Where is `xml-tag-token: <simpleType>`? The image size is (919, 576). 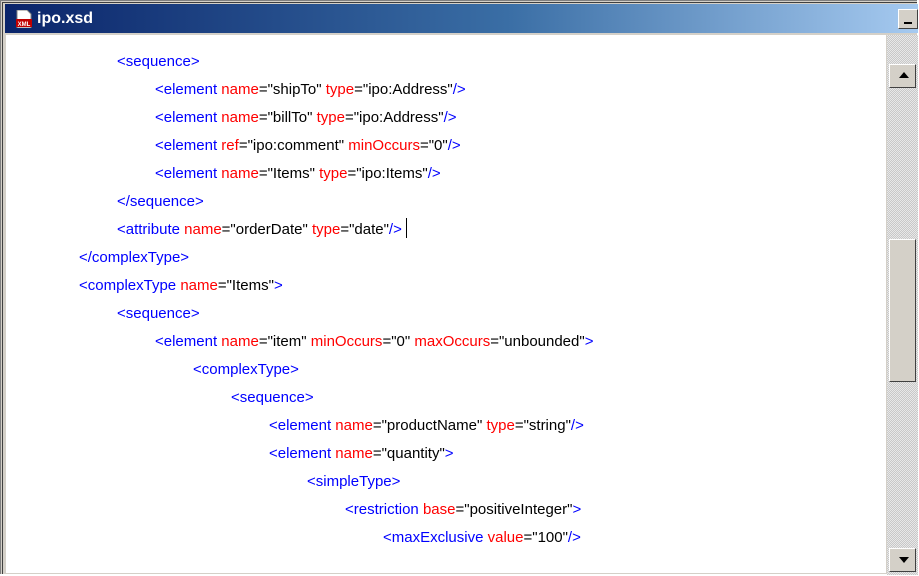
xml-tag-token: <simpleType> is located at coordinates (354, 481).